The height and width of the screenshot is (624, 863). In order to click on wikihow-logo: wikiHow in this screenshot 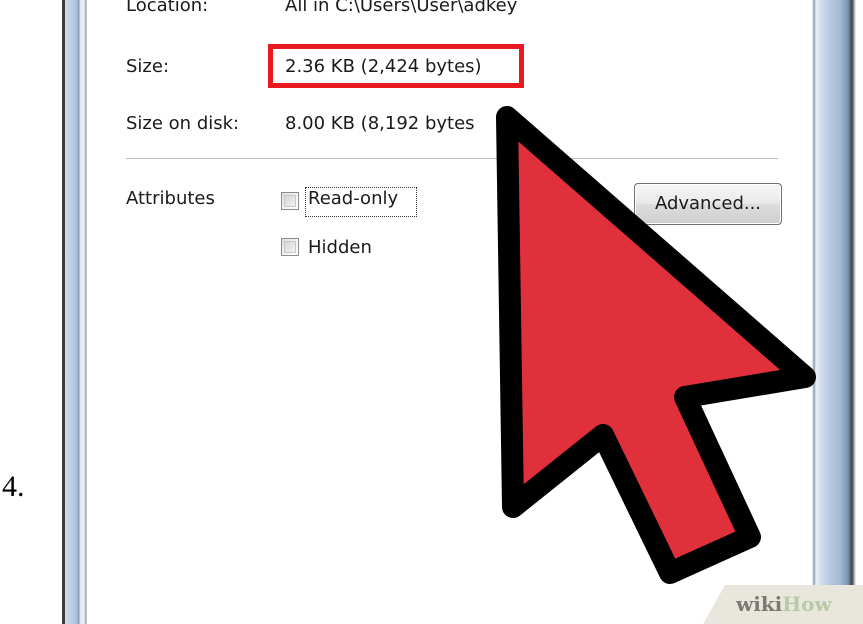, I will do `click(784, 604)`.